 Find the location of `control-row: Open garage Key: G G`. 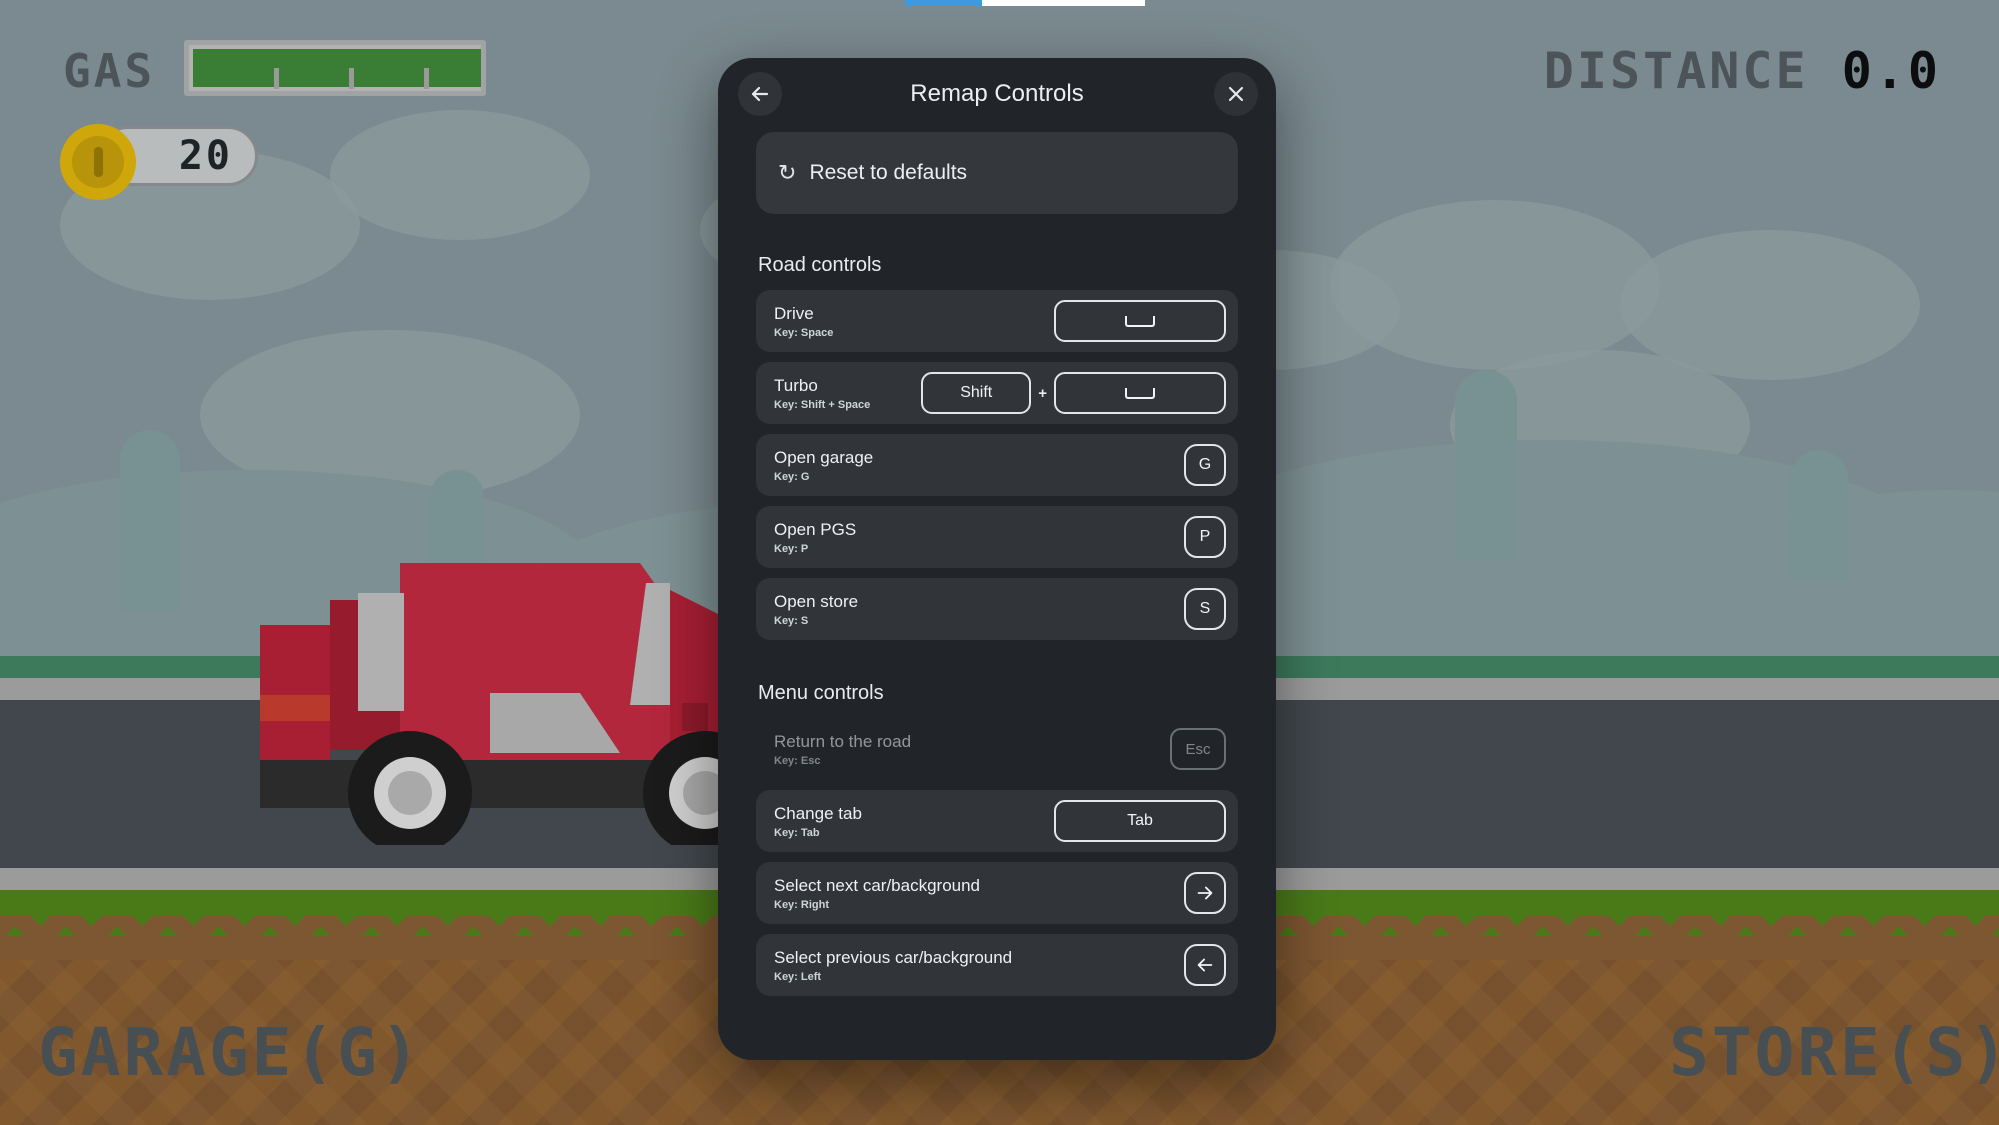

control-row: Open garage Key: G G is located at coordinates (997, 465).